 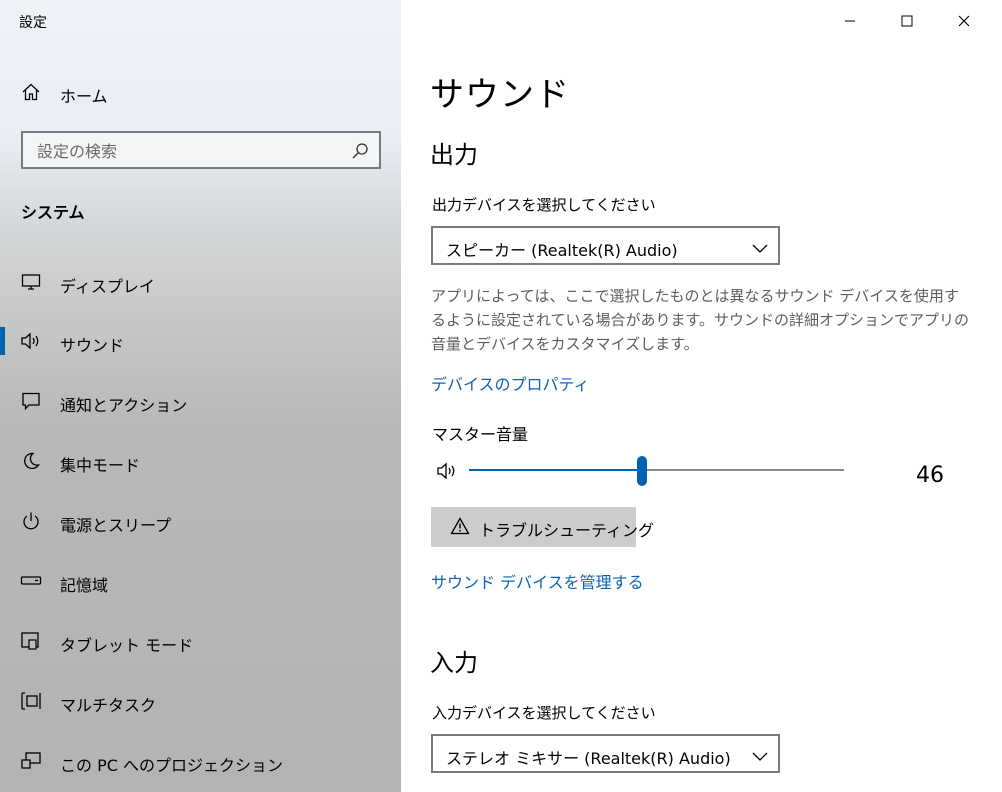 I want to click on minimize-icon, so click(x=850, y=21).